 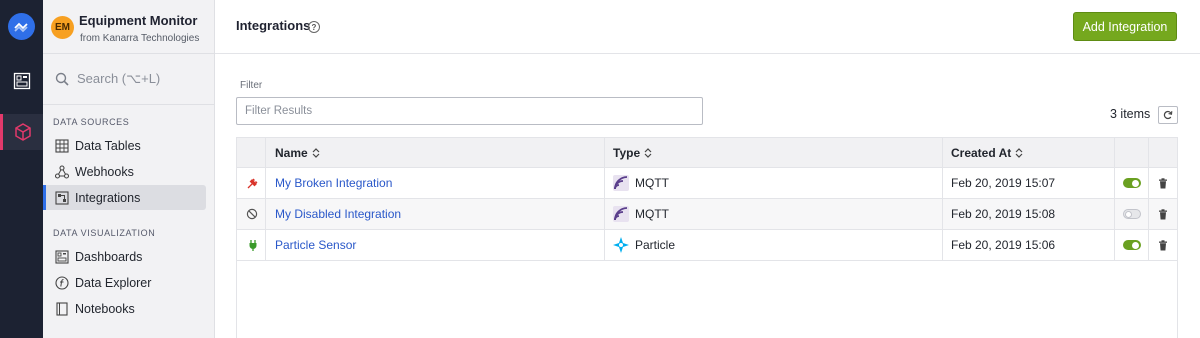 I want to click on created-at-cell: Feb 20, 2019 15:06, so click(x=1003, y=245).